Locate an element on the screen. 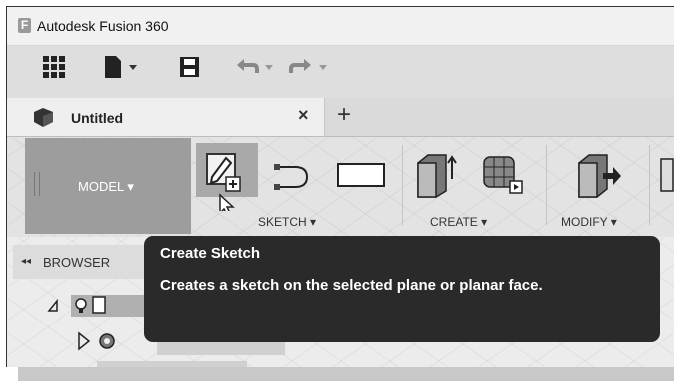  browser-root-node is located at coordinates (102, 305).